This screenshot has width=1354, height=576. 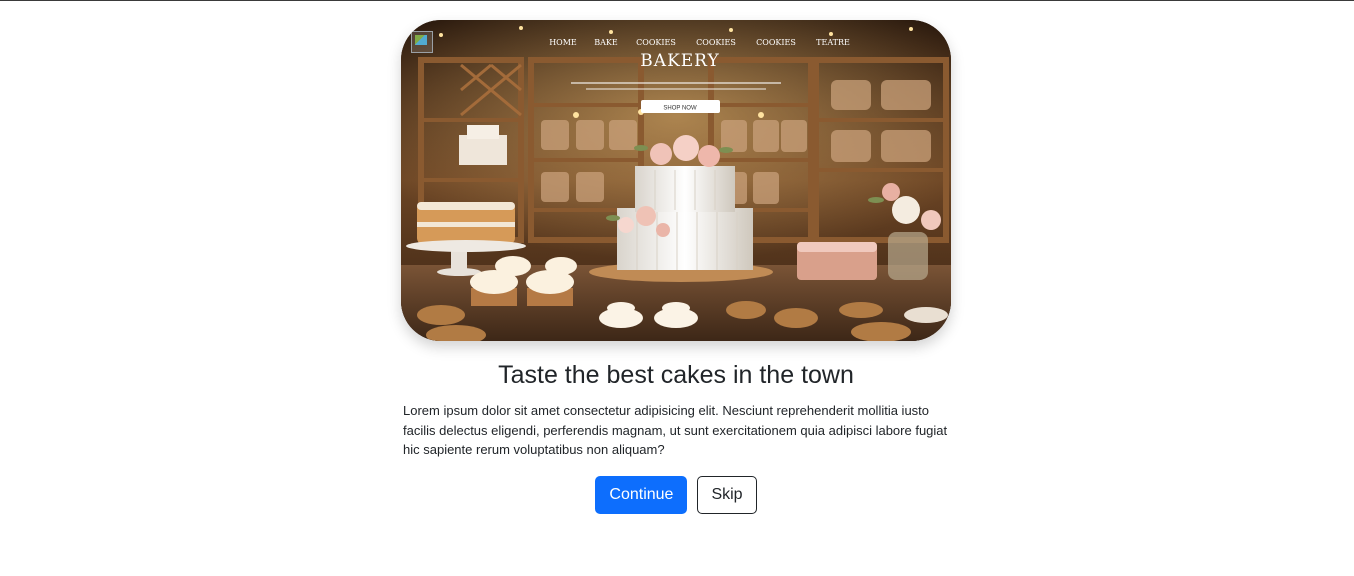 I want to click on broken-image-icon, so click(x=422, y=42).